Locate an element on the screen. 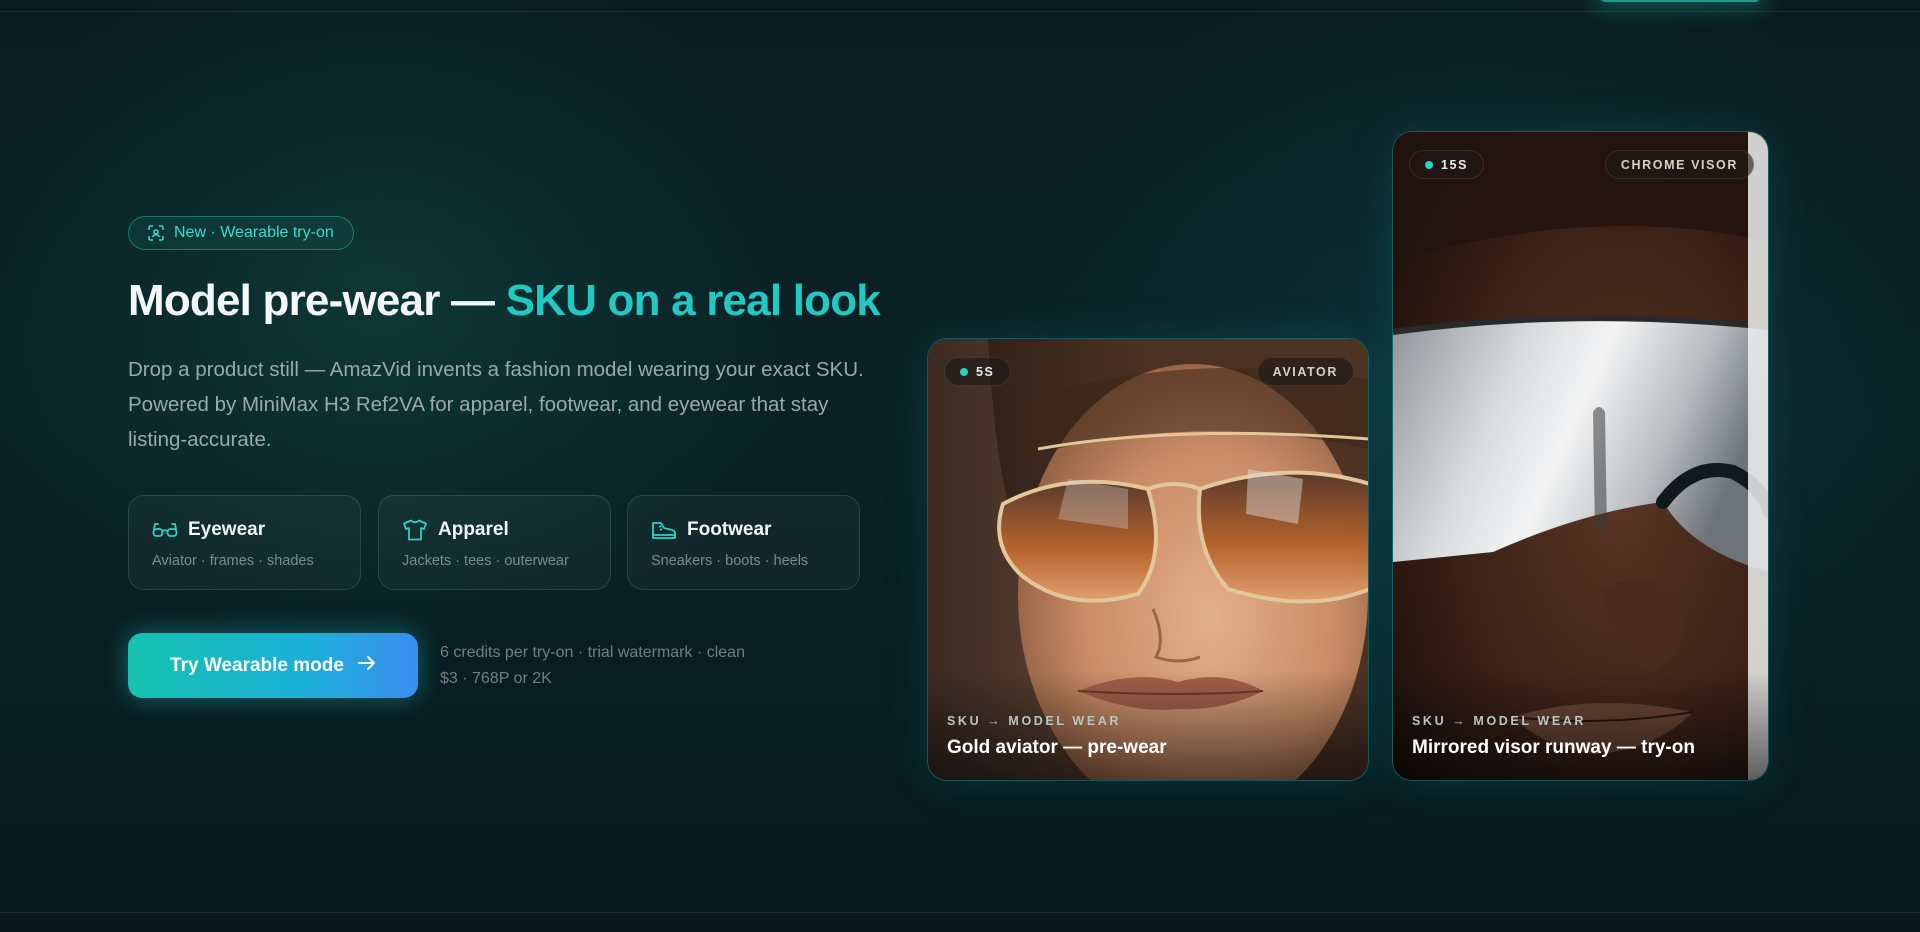  category-name: Eyewear is located at coordinates (227, 529).